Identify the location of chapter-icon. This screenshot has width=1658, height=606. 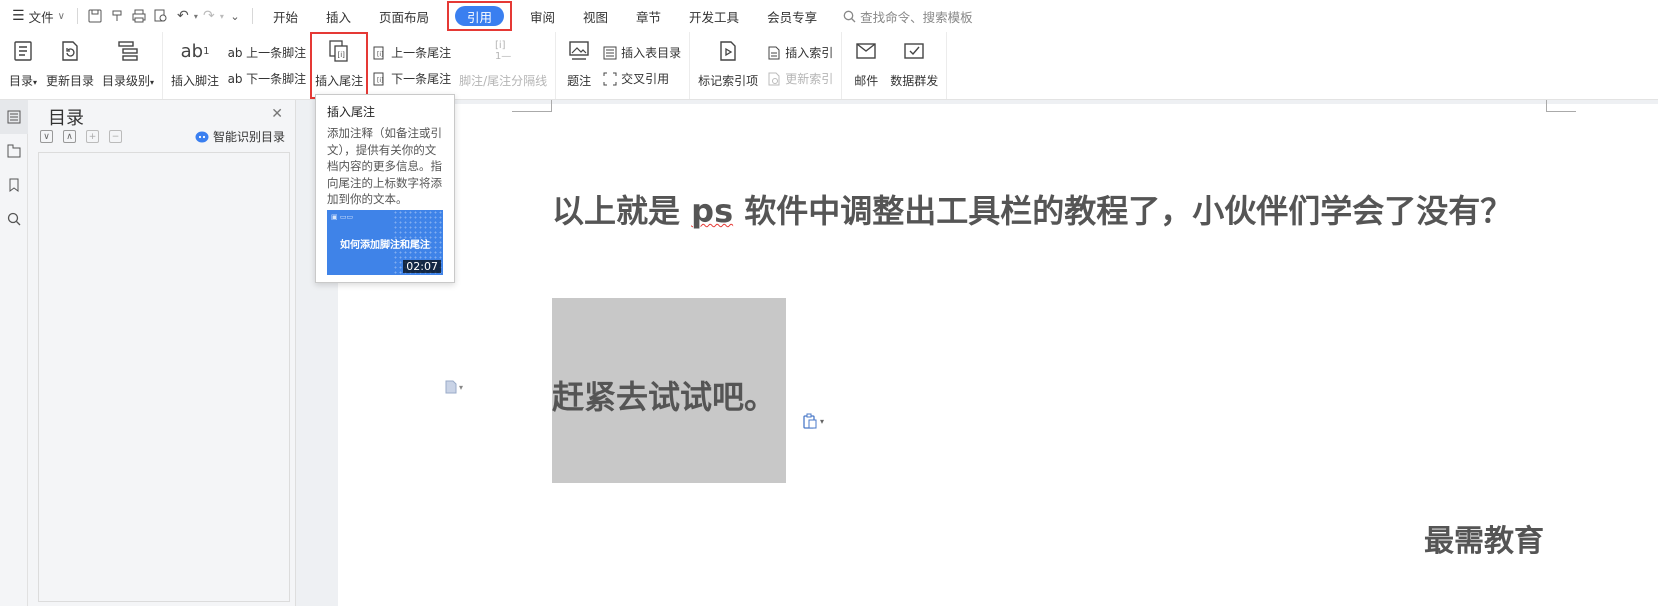
(14, 151).